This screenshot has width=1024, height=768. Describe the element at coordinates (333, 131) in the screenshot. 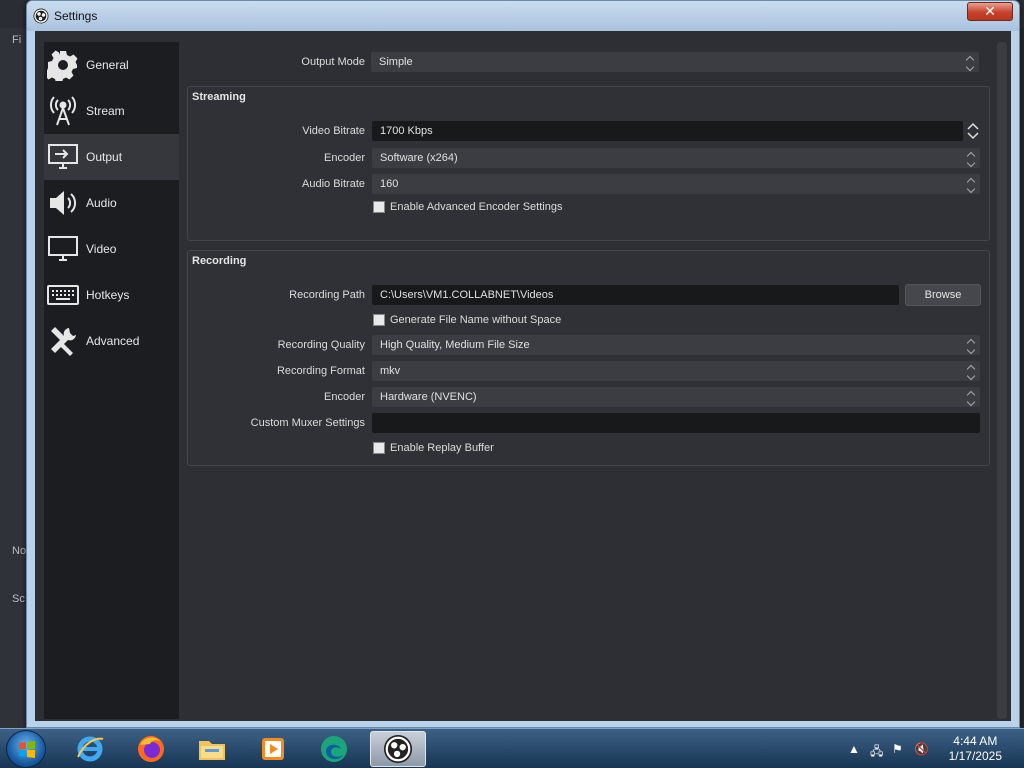

I see `video-bitrate-label: Video Bitrate` at that location.